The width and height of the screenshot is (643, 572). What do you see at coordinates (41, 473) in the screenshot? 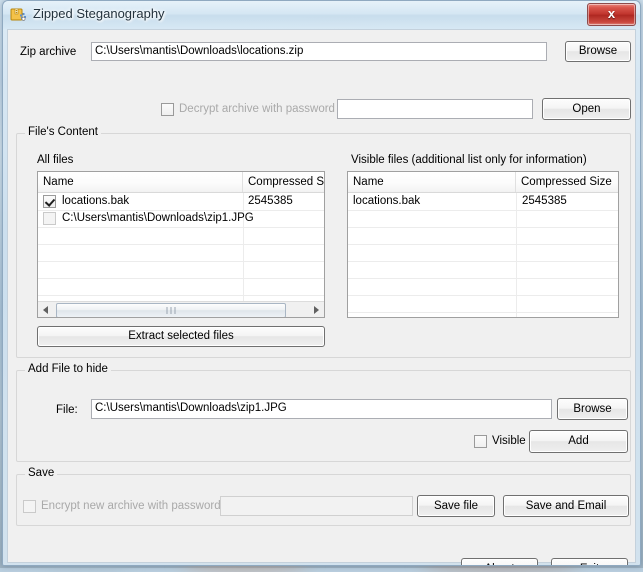
I see `save-group-caption: Save` at bounding box center [41, 473].